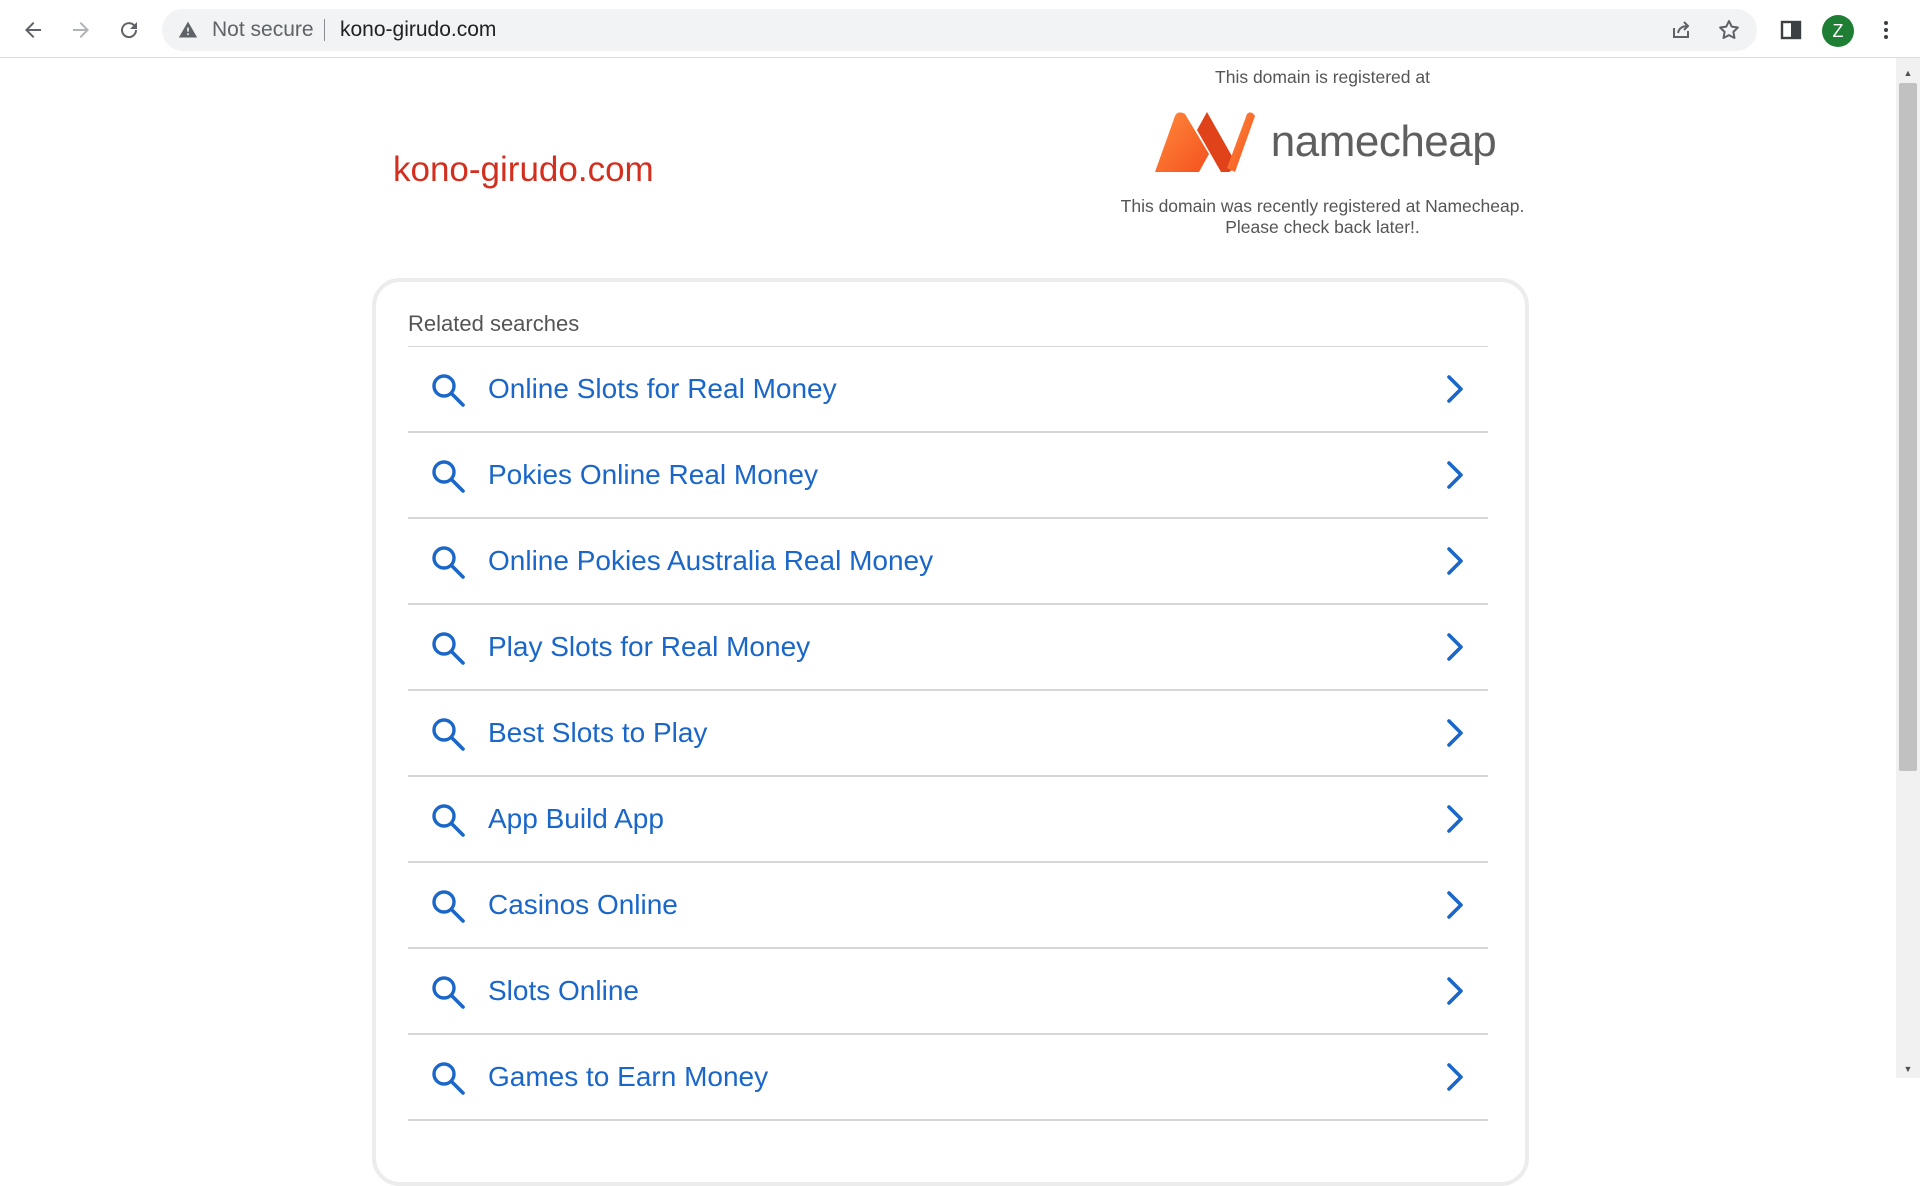  What do you see at coordinates (597, 733) in the screenshot?
I see `related-search-label: Best Slots to Play` at bounding box center [597, 733].